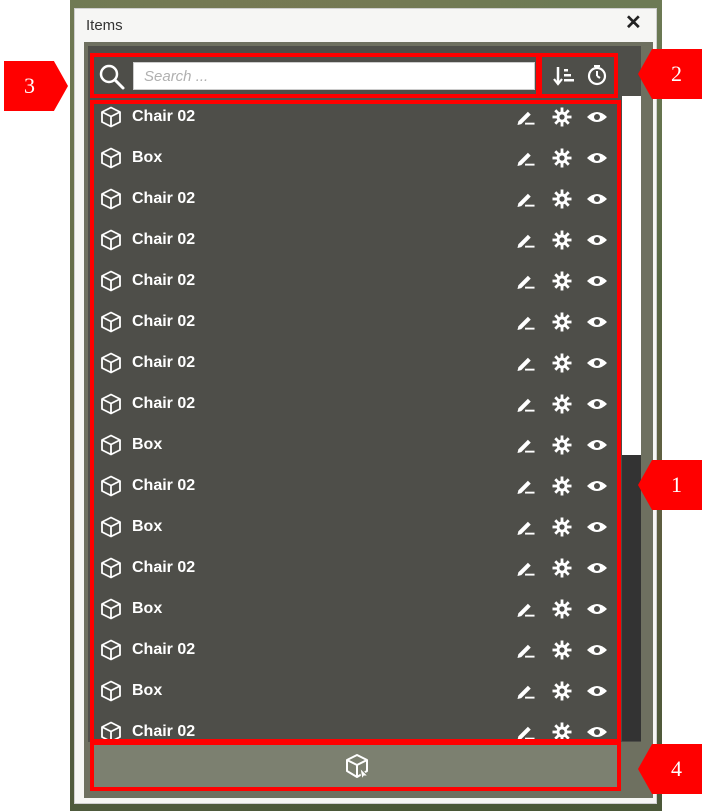 This screenshot has height=811, width=706. I want to click on window-title: Items, so click(104, 25).